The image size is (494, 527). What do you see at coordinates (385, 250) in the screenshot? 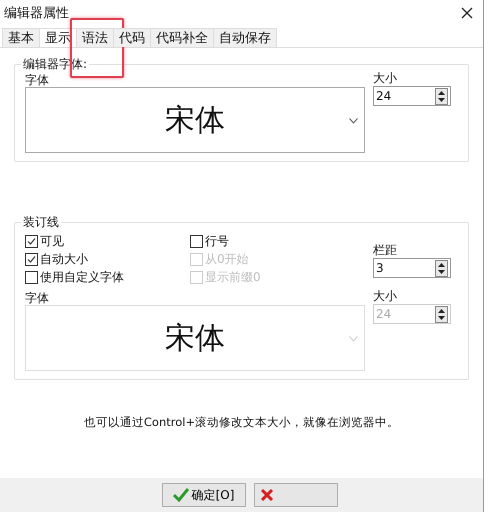
I see `spacing-label: 栏距` at bounding box center [385, 250].